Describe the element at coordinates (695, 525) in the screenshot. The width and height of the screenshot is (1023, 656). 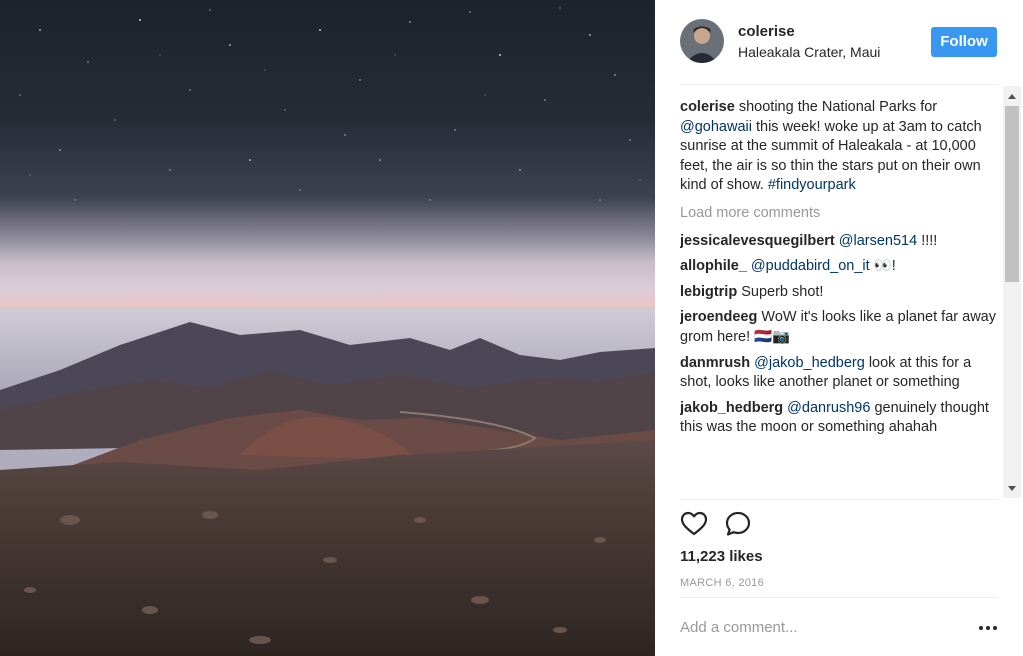
I see `heart-icon` at that location.